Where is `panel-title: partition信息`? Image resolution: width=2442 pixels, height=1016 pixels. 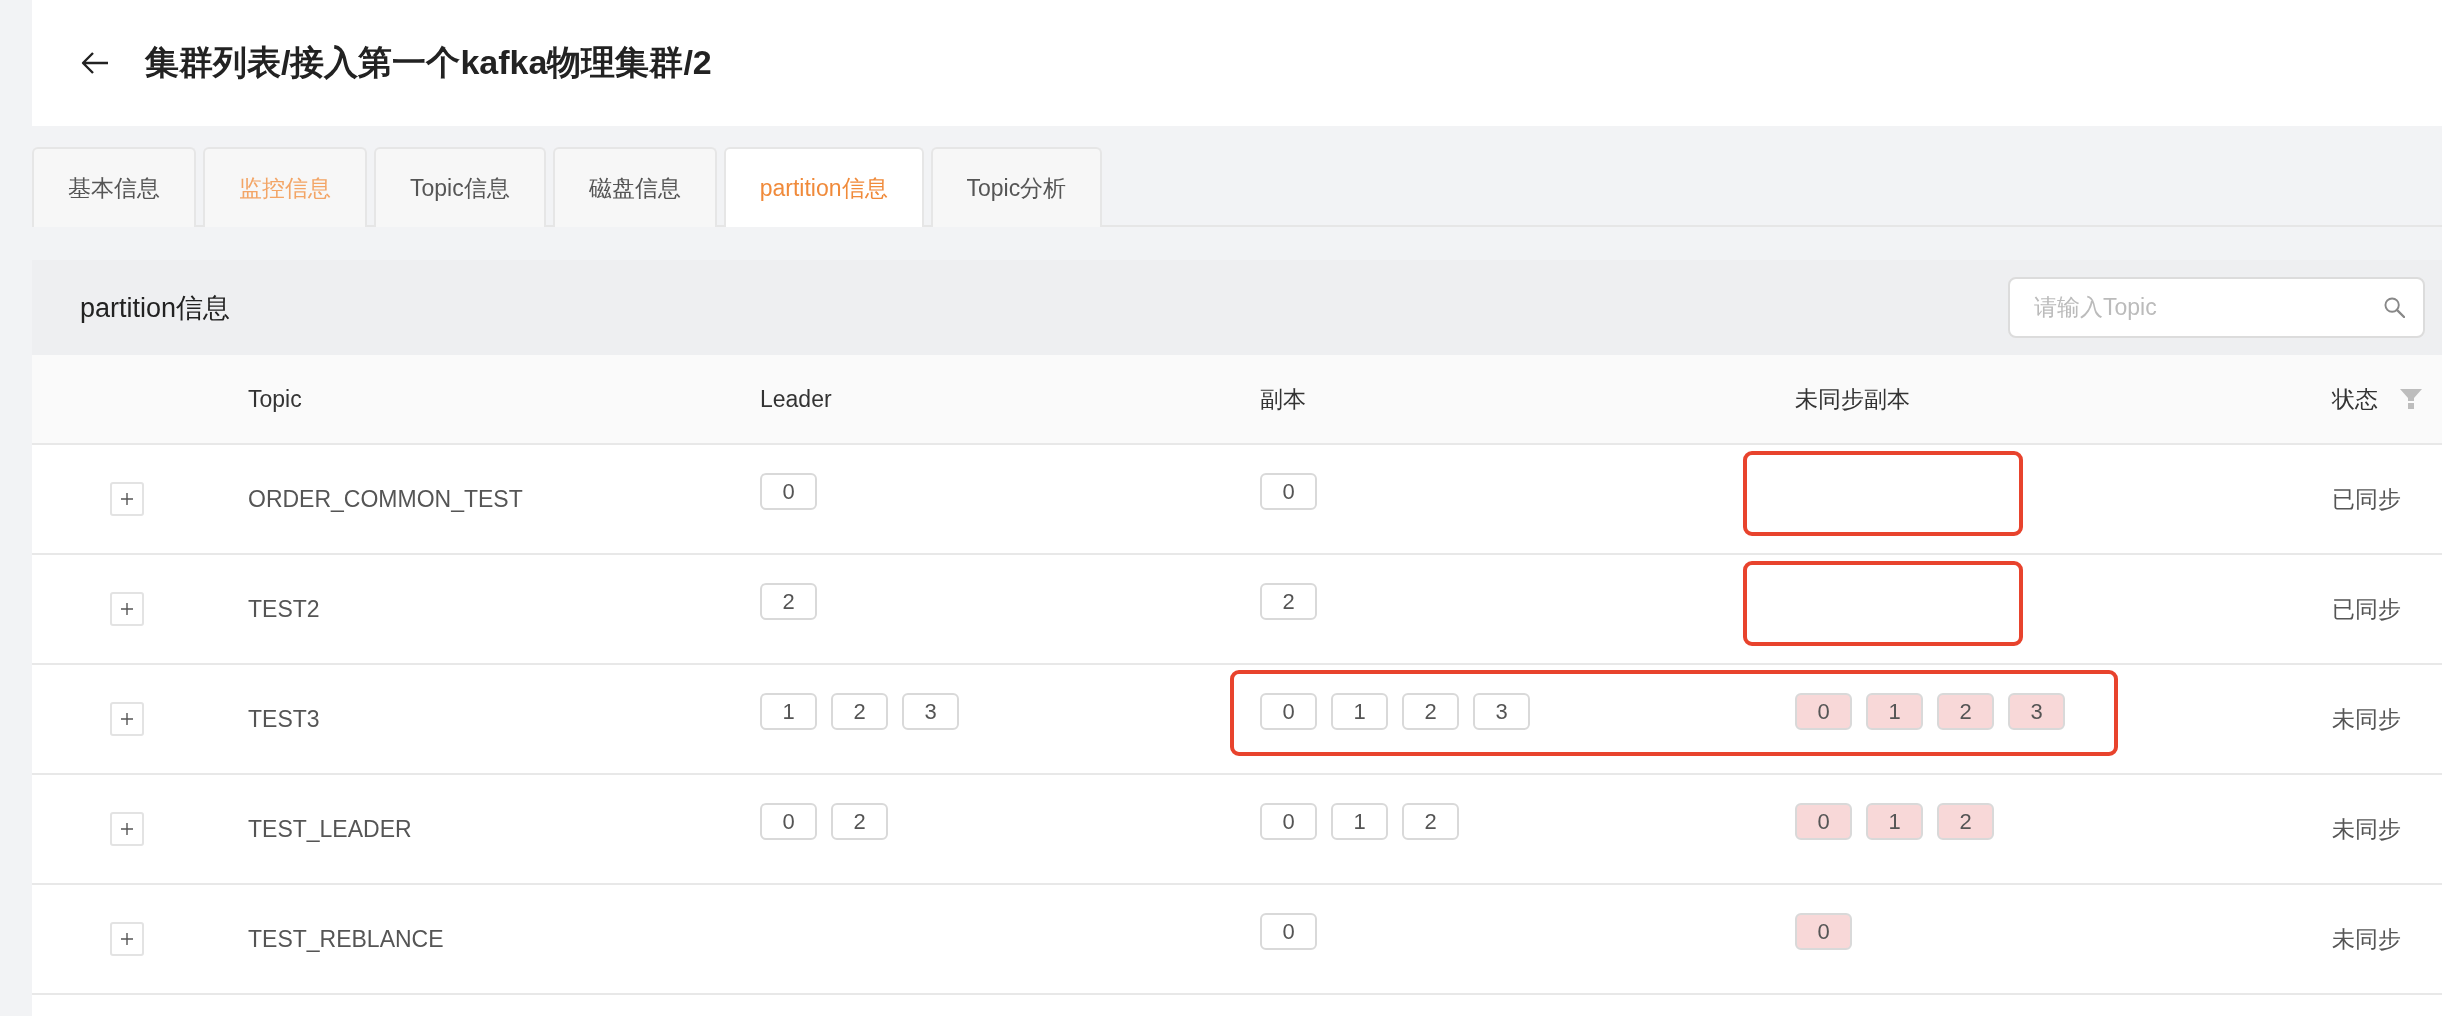 panel-title: partition信息 is located at coordinates (155, 308).